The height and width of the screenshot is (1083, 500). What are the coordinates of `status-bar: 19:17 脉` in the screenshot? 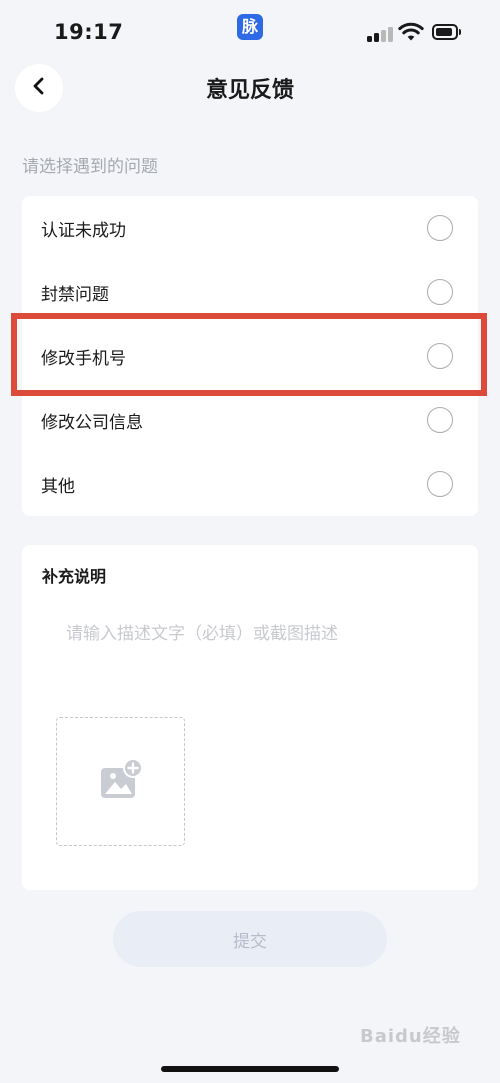 It's located at (250, 30).